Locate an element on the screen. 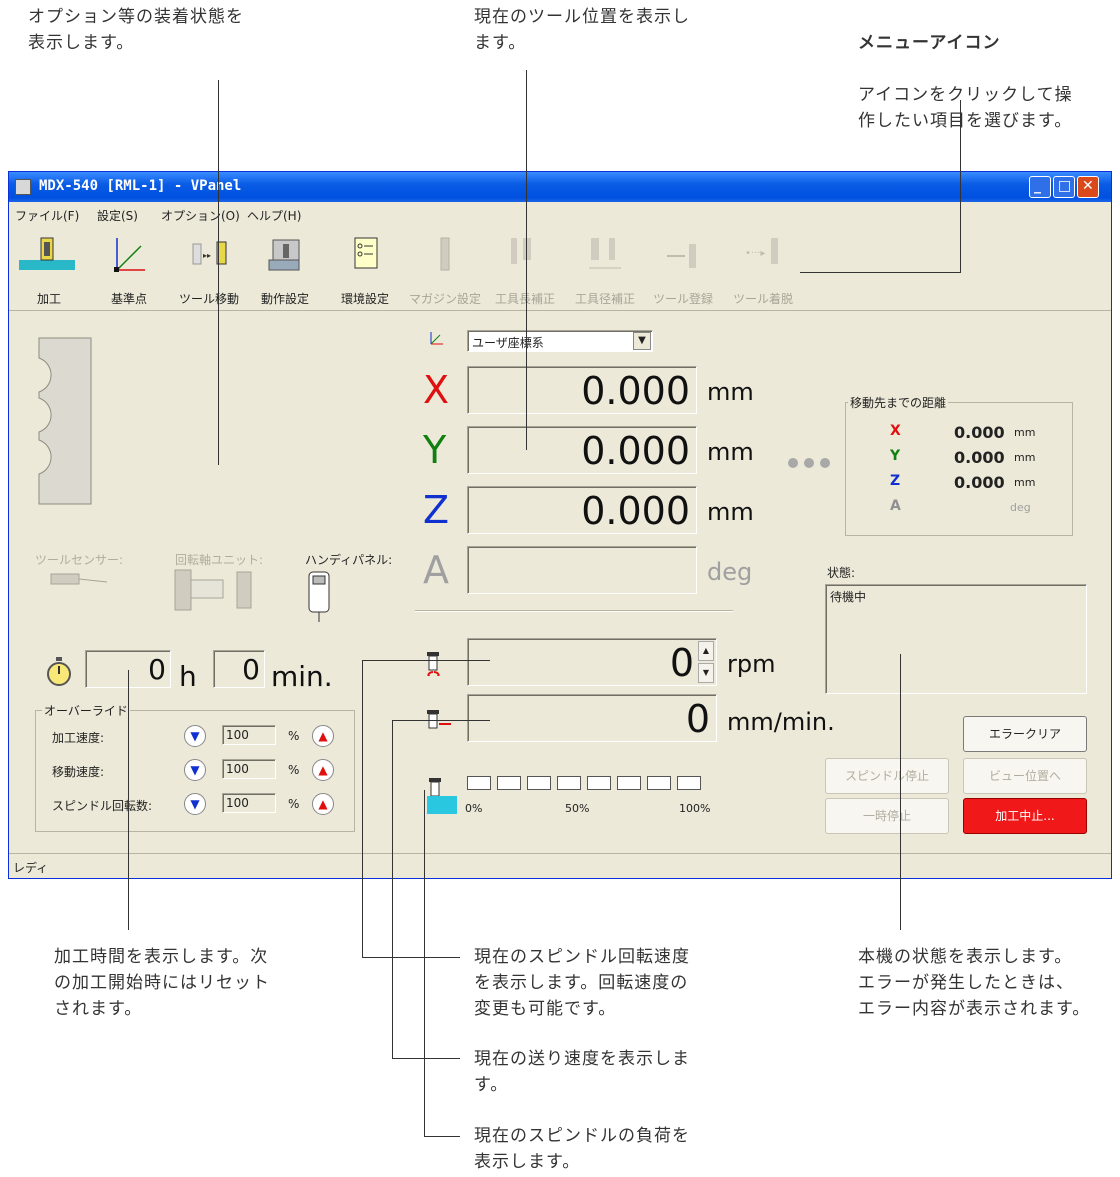 This screenshot has height=1177, width=1120. handy-panel-icon is located at coordinates (319, 596).